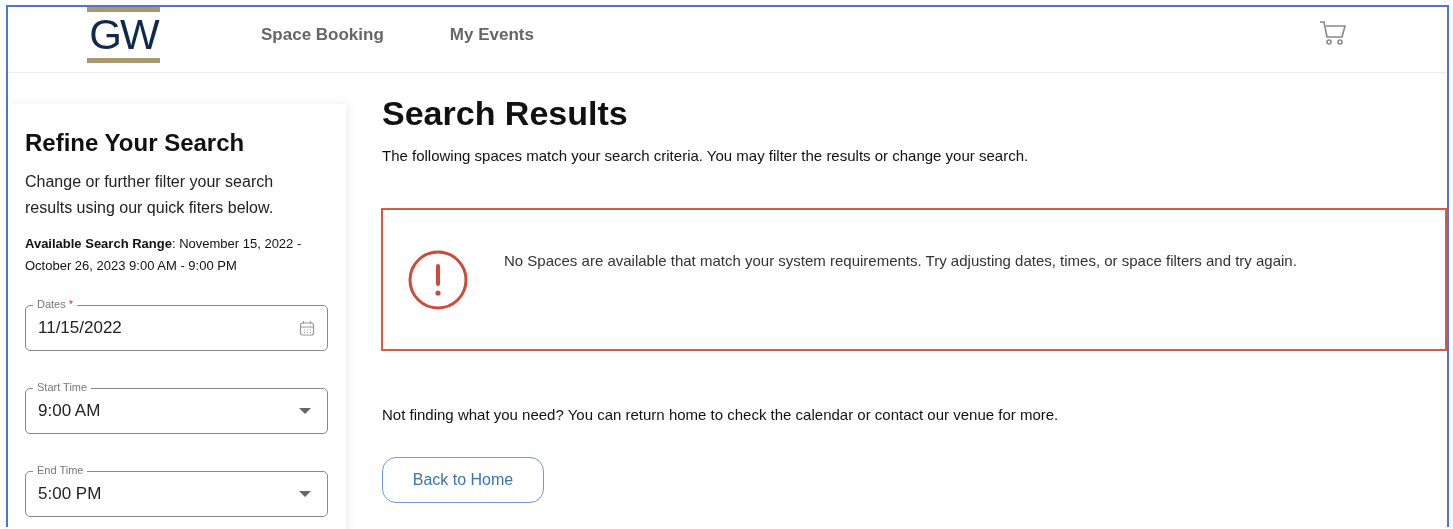 The image size is (1453, 529). What do you see at coordinates (62, 387) in the screenshot?
I see `field-label: Start Time` at bounding box center [62, 387].